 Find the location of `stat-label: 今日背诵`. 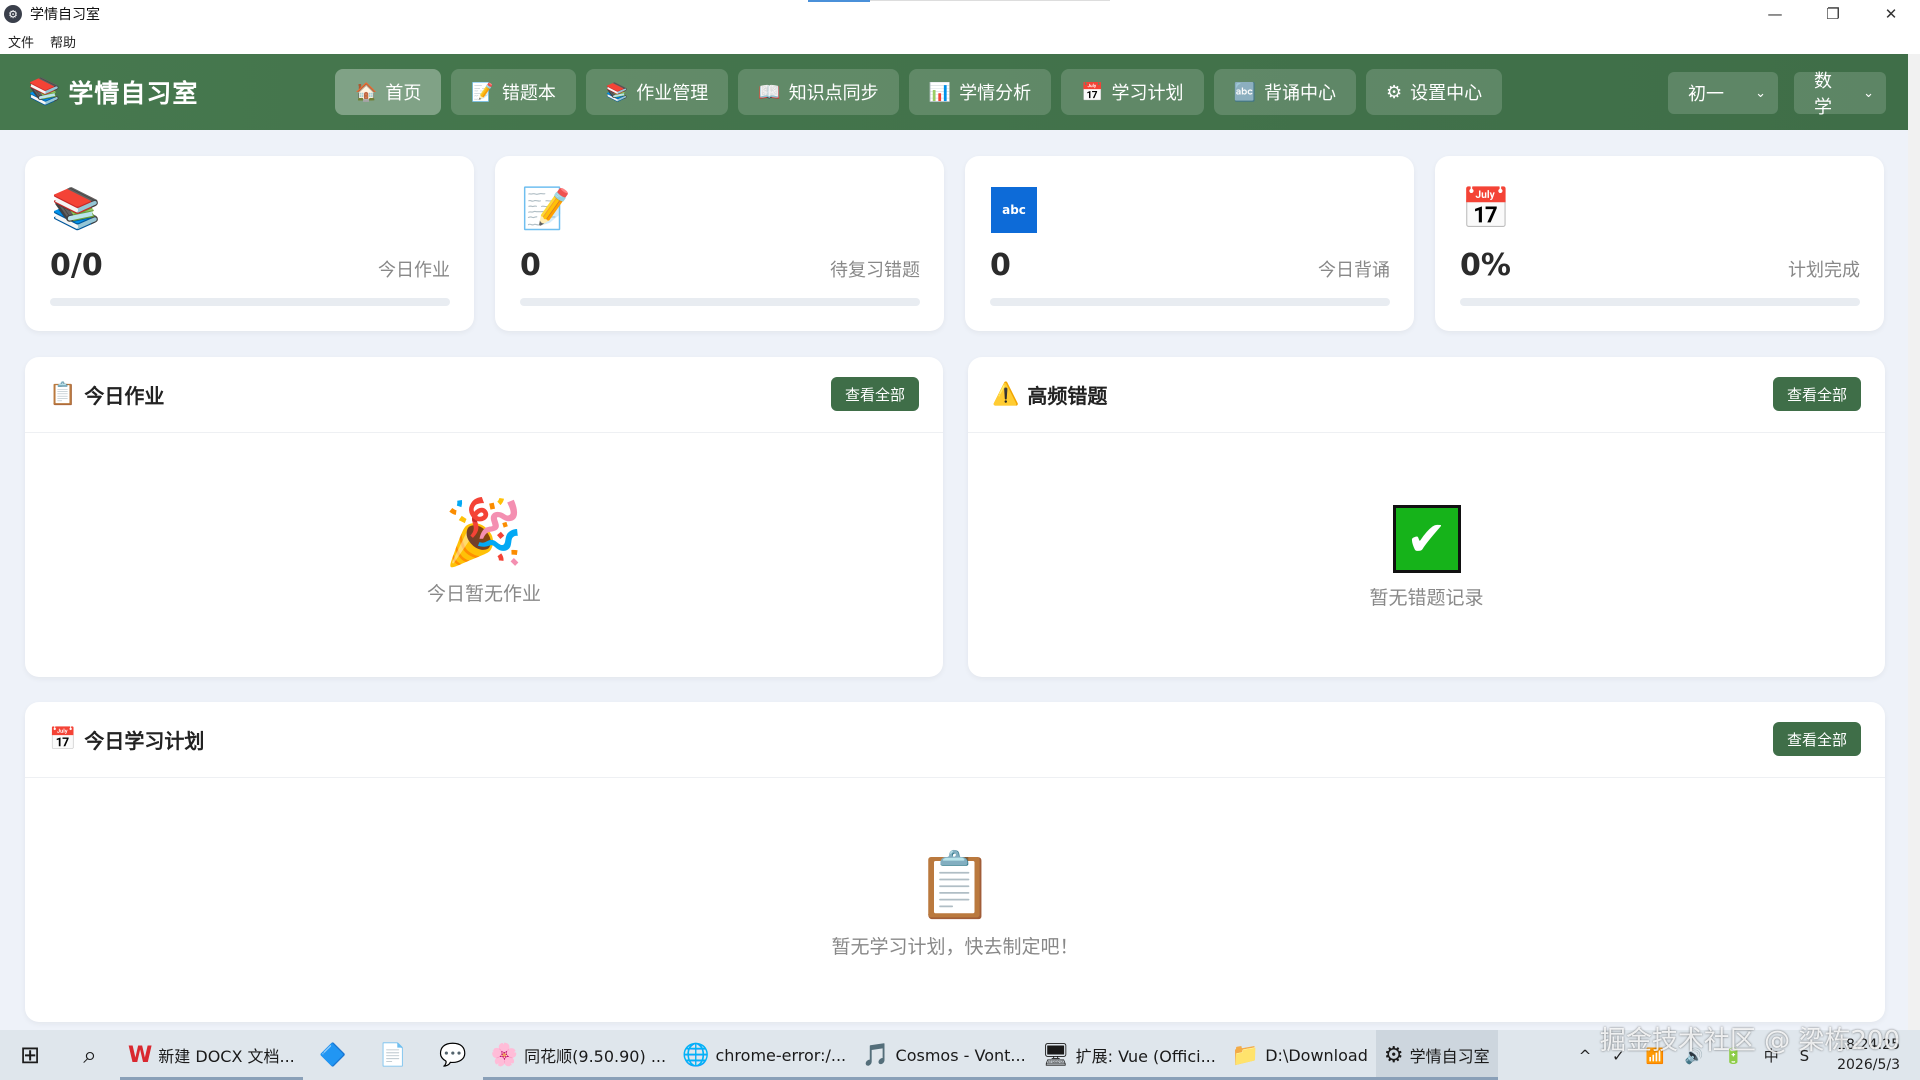

stat-label: 今日背诵 is located at coordinates (1354, 270).